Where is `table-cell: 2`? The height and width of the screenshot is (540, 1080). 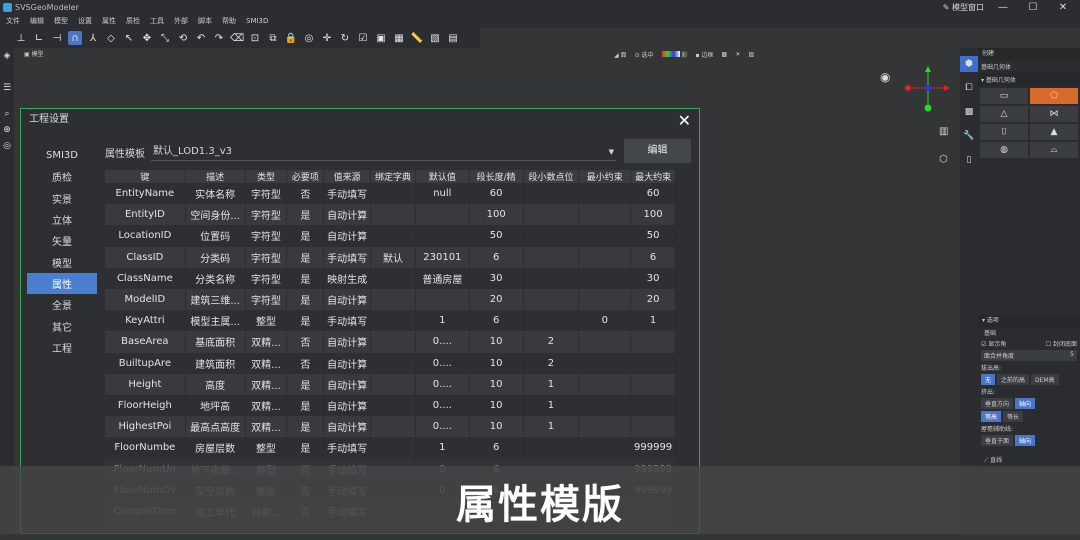
table-cell: 2 is located at coordinates (552, 363).